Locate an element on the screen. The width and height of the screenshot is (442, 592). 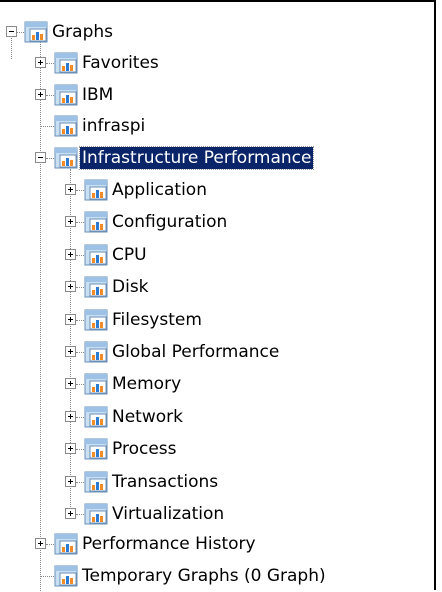
tree-item-favorites: Favorites is located at coordinates (120, 63).